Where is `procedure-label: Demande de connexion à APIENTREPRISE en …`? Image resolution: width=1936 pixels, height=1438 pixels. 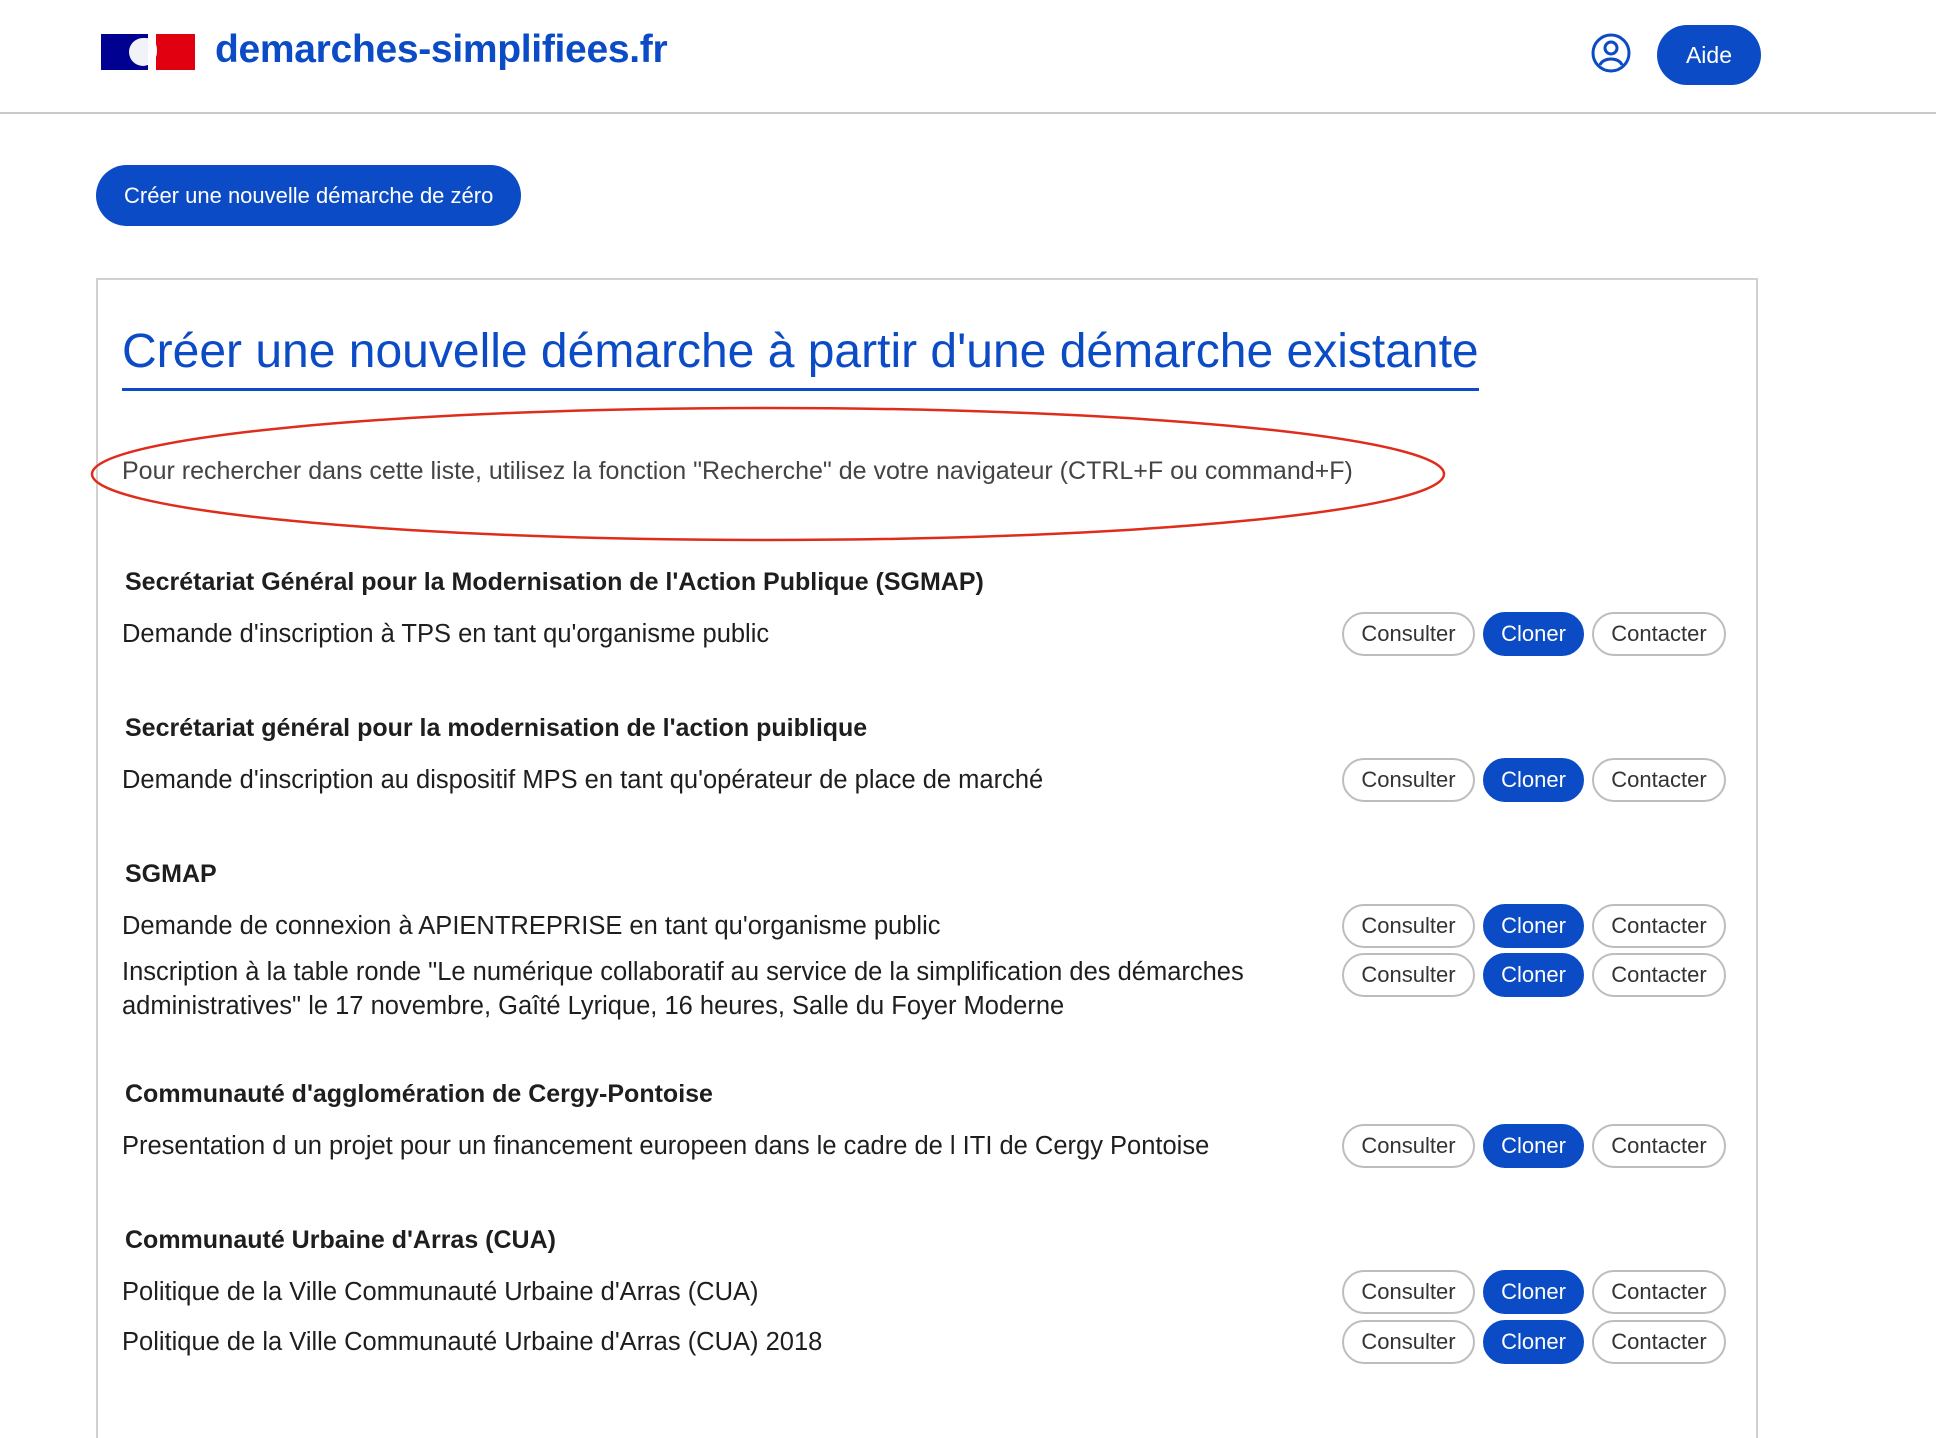 procedure-label: Demande de connexion à APIENTREPRISE en … is located at coordinates (531, 926).